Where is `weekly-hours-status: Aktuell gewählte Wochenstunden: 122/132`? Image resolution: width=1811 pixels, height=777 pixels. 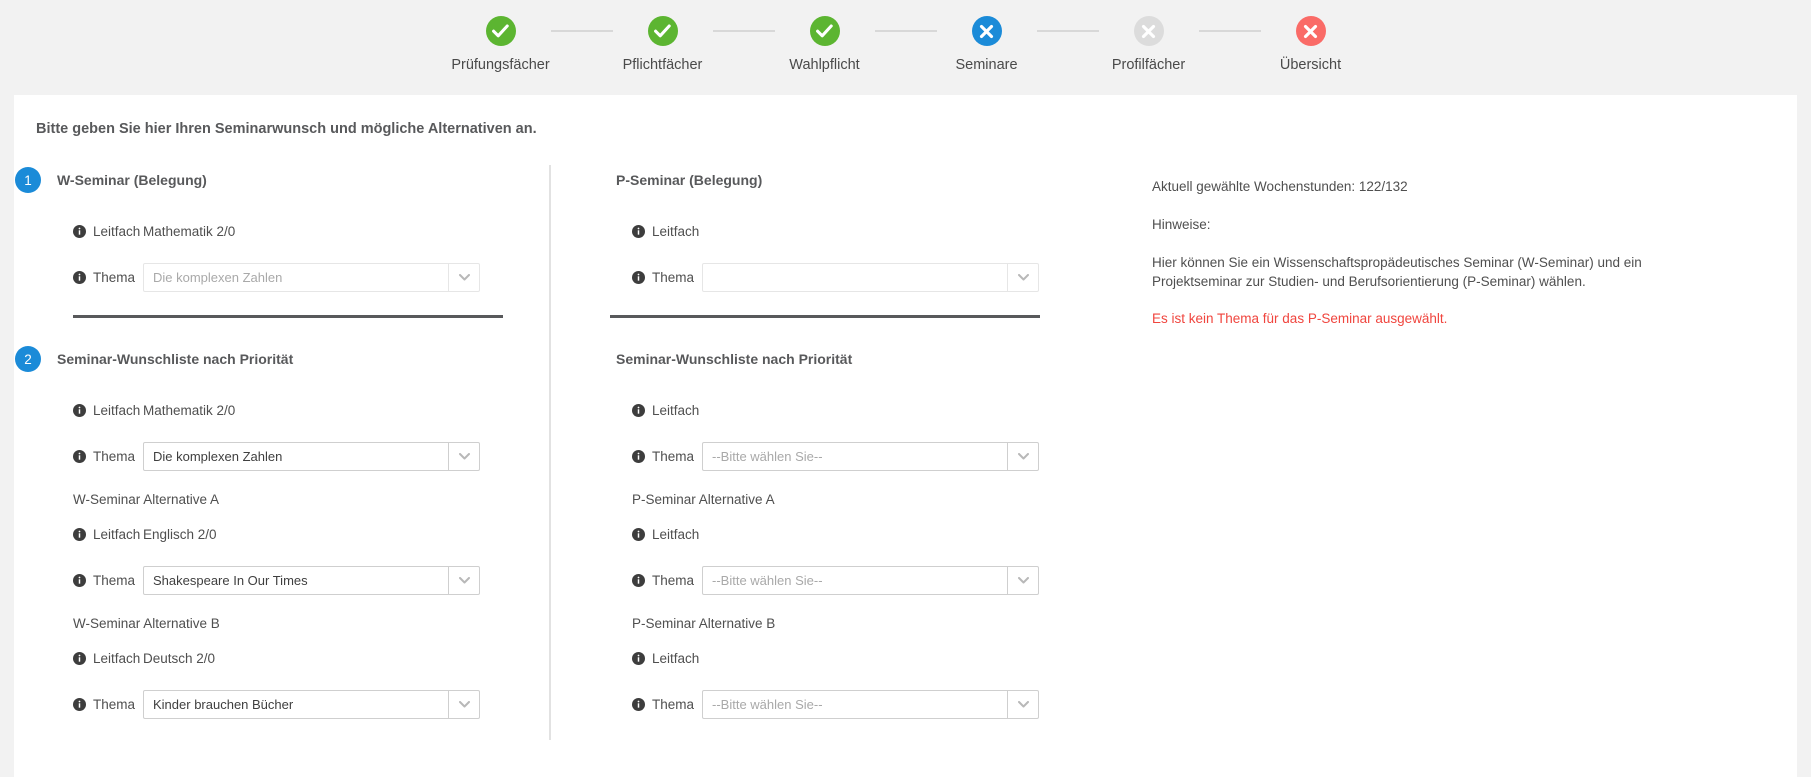 weekly-hours-status: Aktuell gewählte Wochenstunden: 122/132 is located at coordinates (1280, 186).